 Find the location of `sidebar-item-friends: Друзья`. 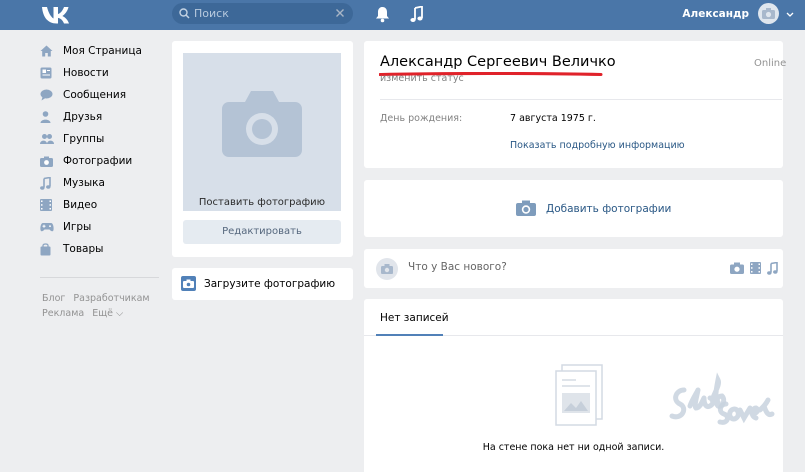

sidebar-item-friends: Друзья is located at coordinates (101, 117).